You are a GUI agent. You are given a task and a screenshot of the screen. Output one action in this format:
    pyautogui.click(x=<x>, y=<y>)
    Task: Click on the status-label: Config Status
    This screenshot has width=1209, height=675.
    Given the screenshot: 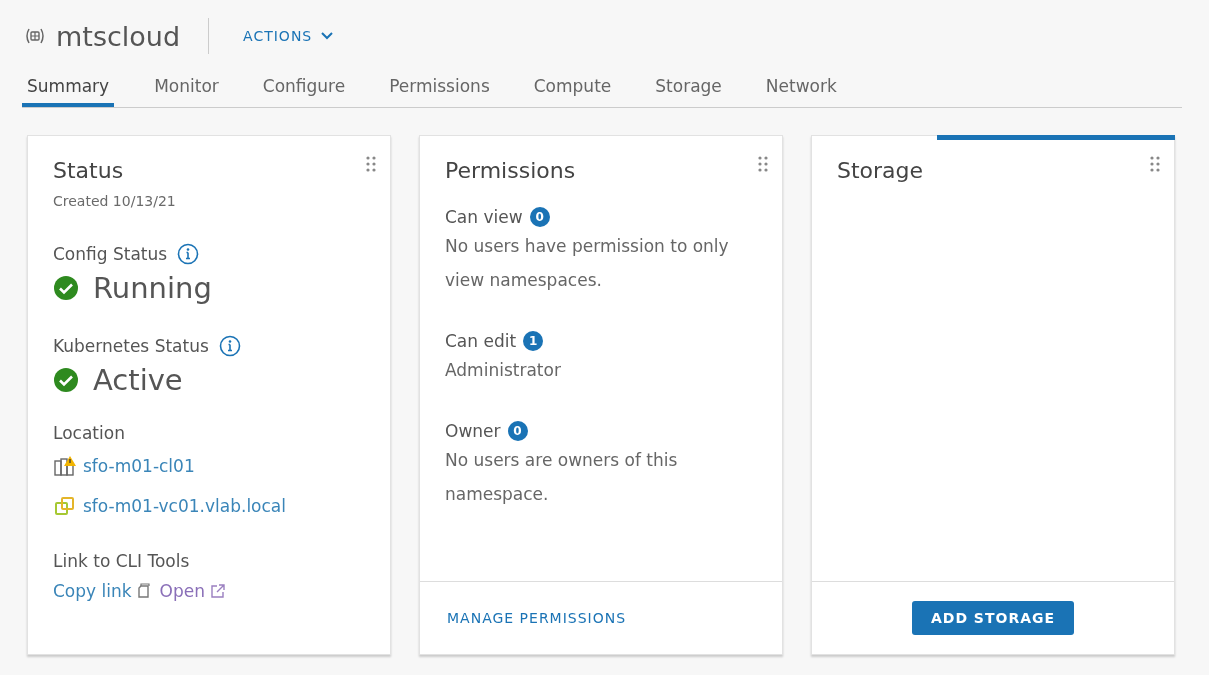 What is the action you would take?
    pyautogui.click(x=110, y=254)
    